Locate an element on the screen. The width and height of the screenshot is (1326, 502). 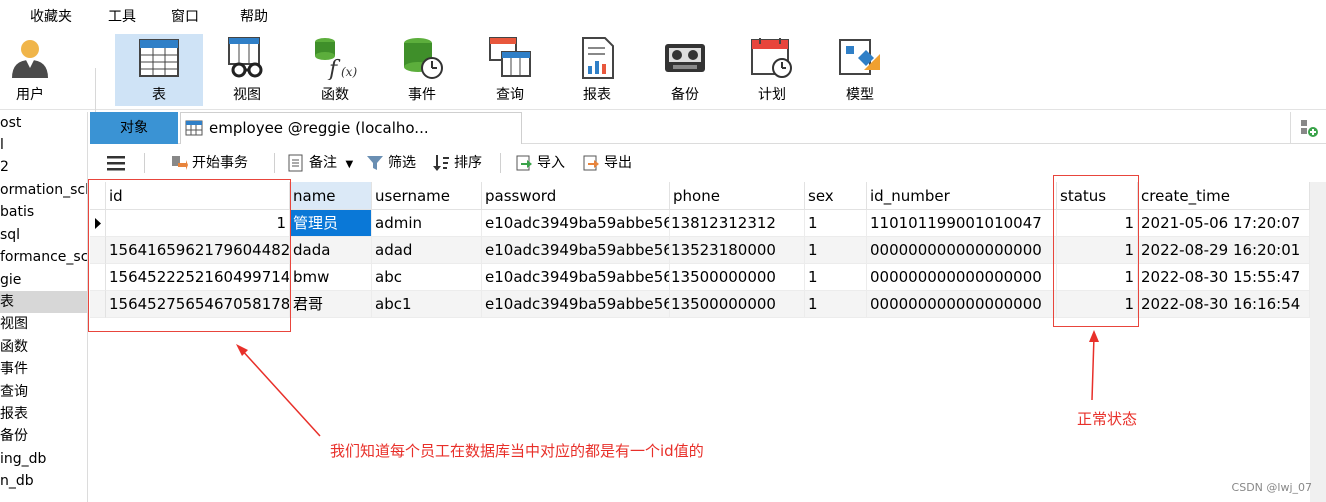
id-annotation: 我们知道每个员工在数据库当中对应的都是有一个id值的 is located at coordinates (517, 451).